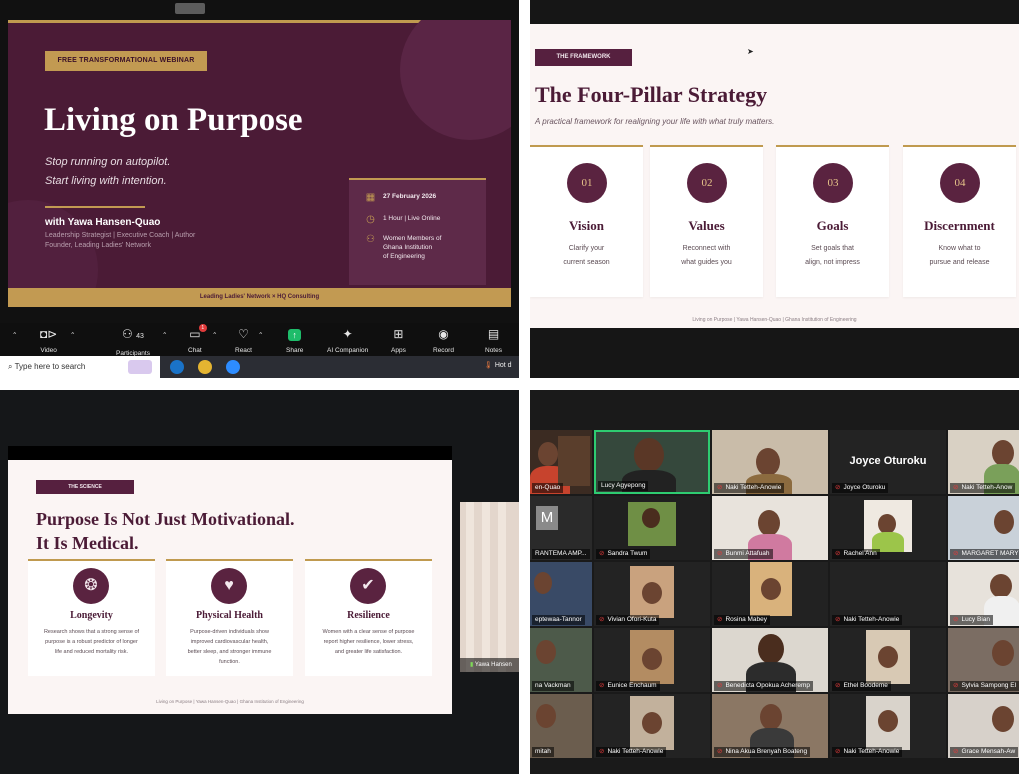 This screenshot has width=1019, height=774. I want to click on pillar-line: pursue and release, so click(959, 262).